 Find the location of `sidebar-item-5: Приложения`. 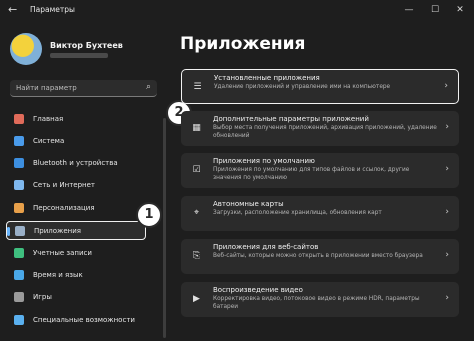

sidebar-item-5: Приложения is located at coordinates (76, 230).